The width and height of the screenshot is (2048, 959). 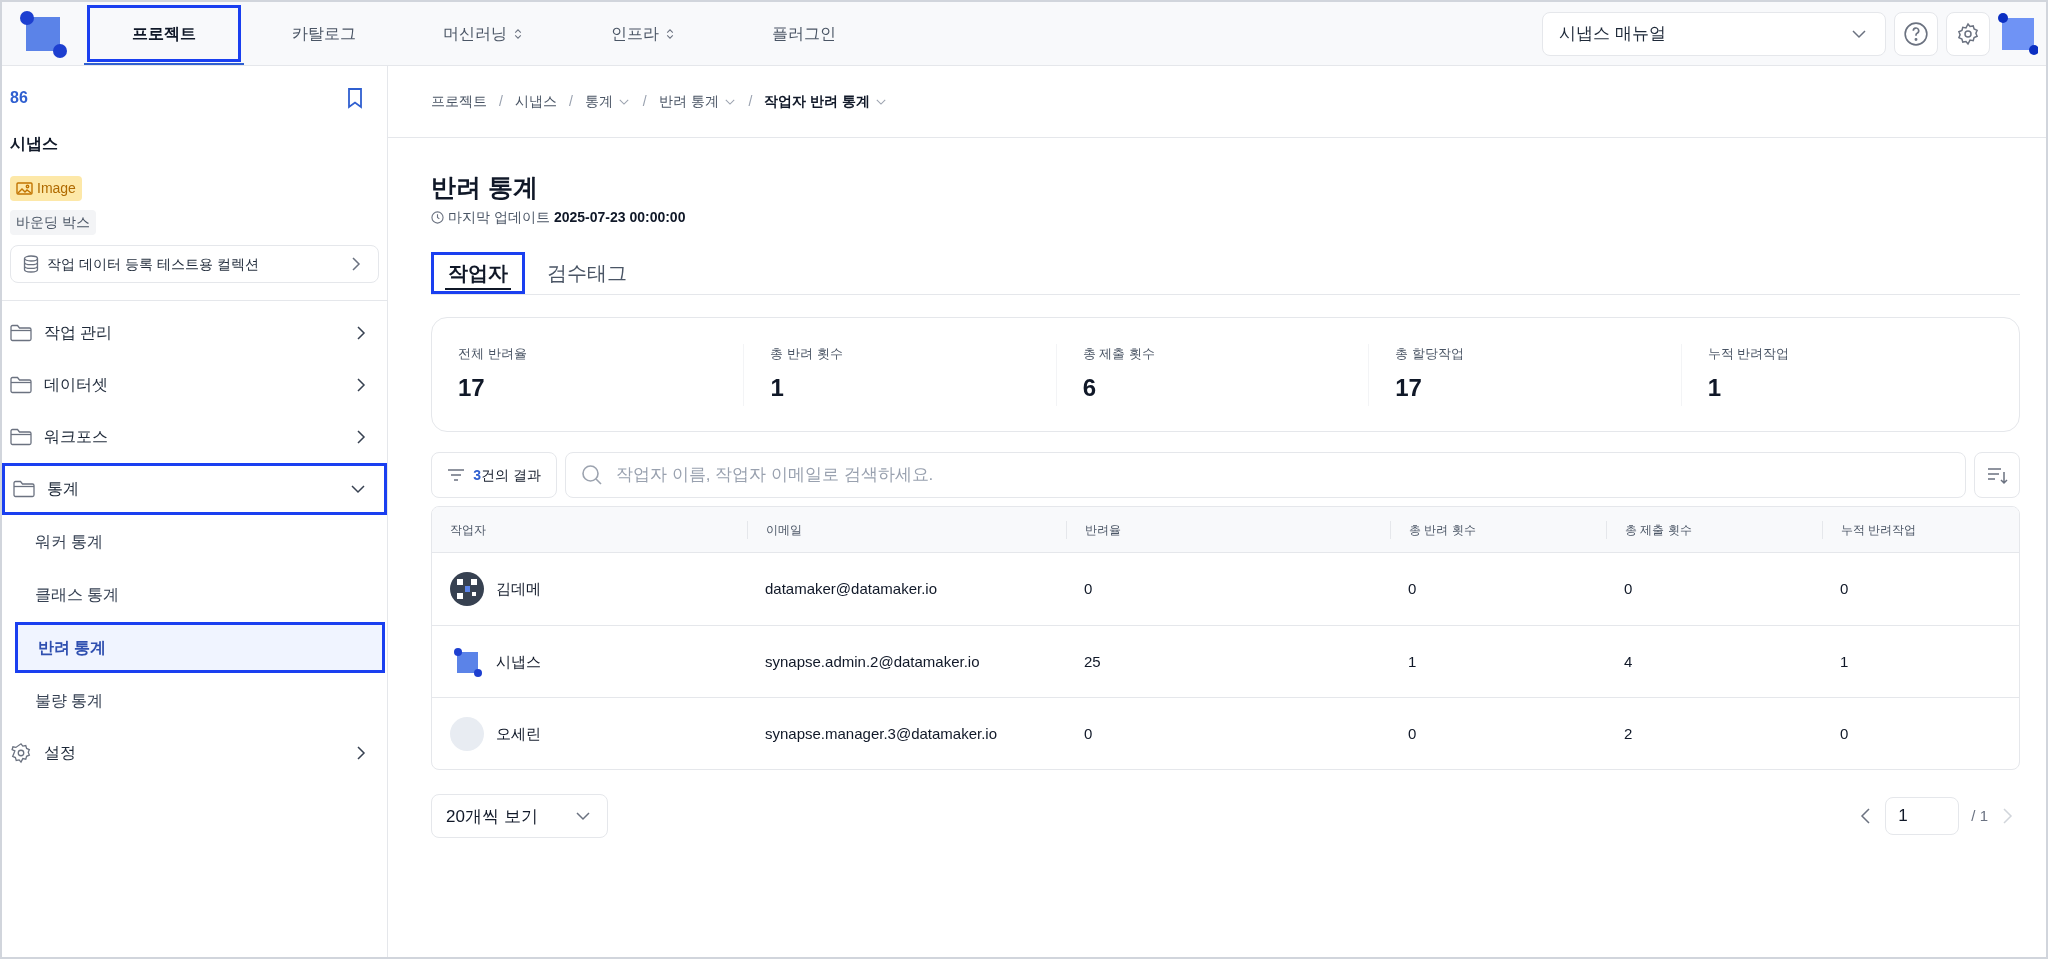 What do you see at coordinates (484, 33) in the screenshot?
I see `nav-tab: 머신러닝` at bounding box center [484, 33].